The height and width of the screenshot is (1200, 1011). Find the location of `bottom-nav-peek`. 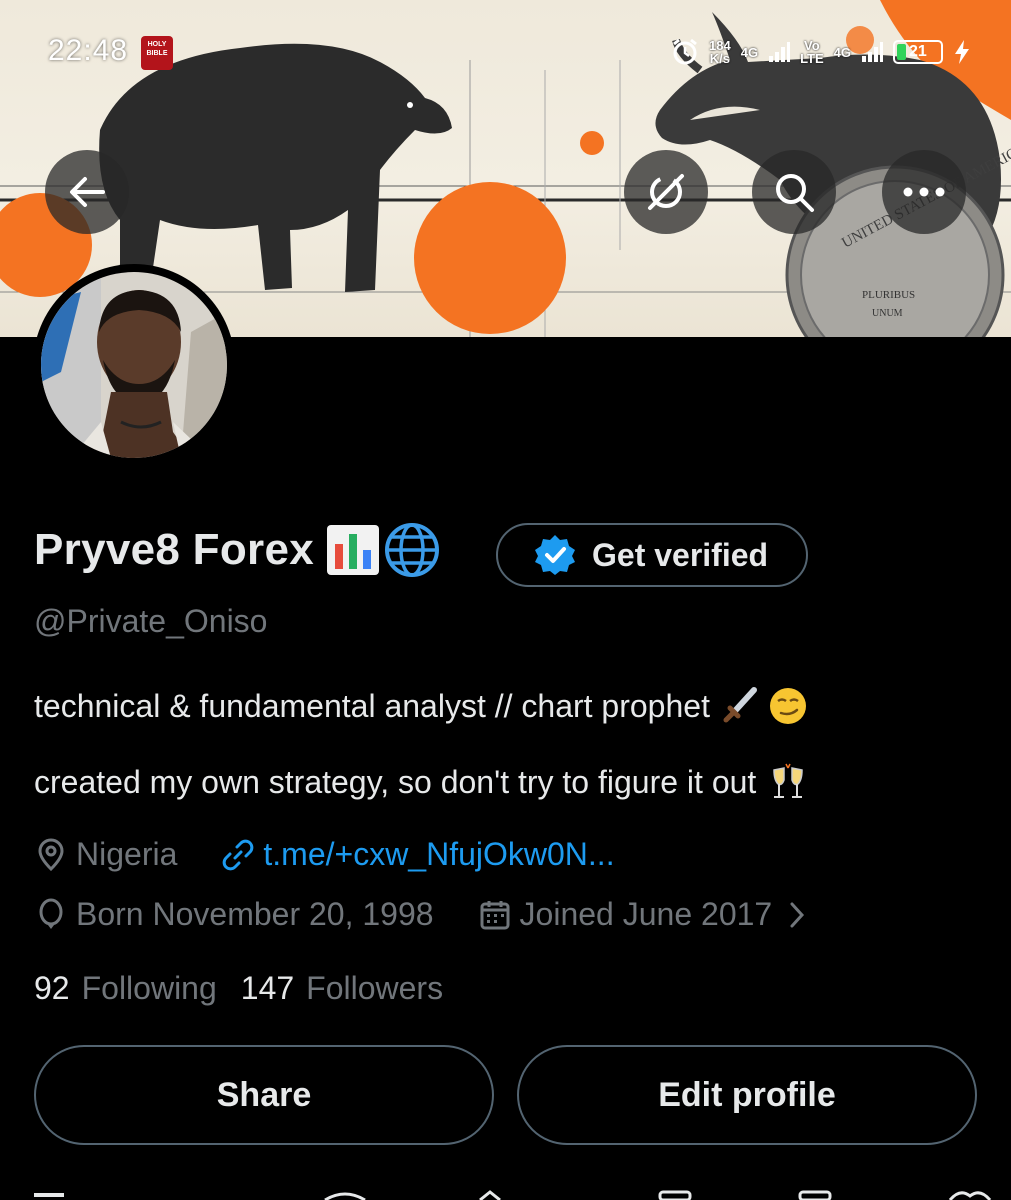

bottom-nav-peek is located at coordinates (513, 1195).